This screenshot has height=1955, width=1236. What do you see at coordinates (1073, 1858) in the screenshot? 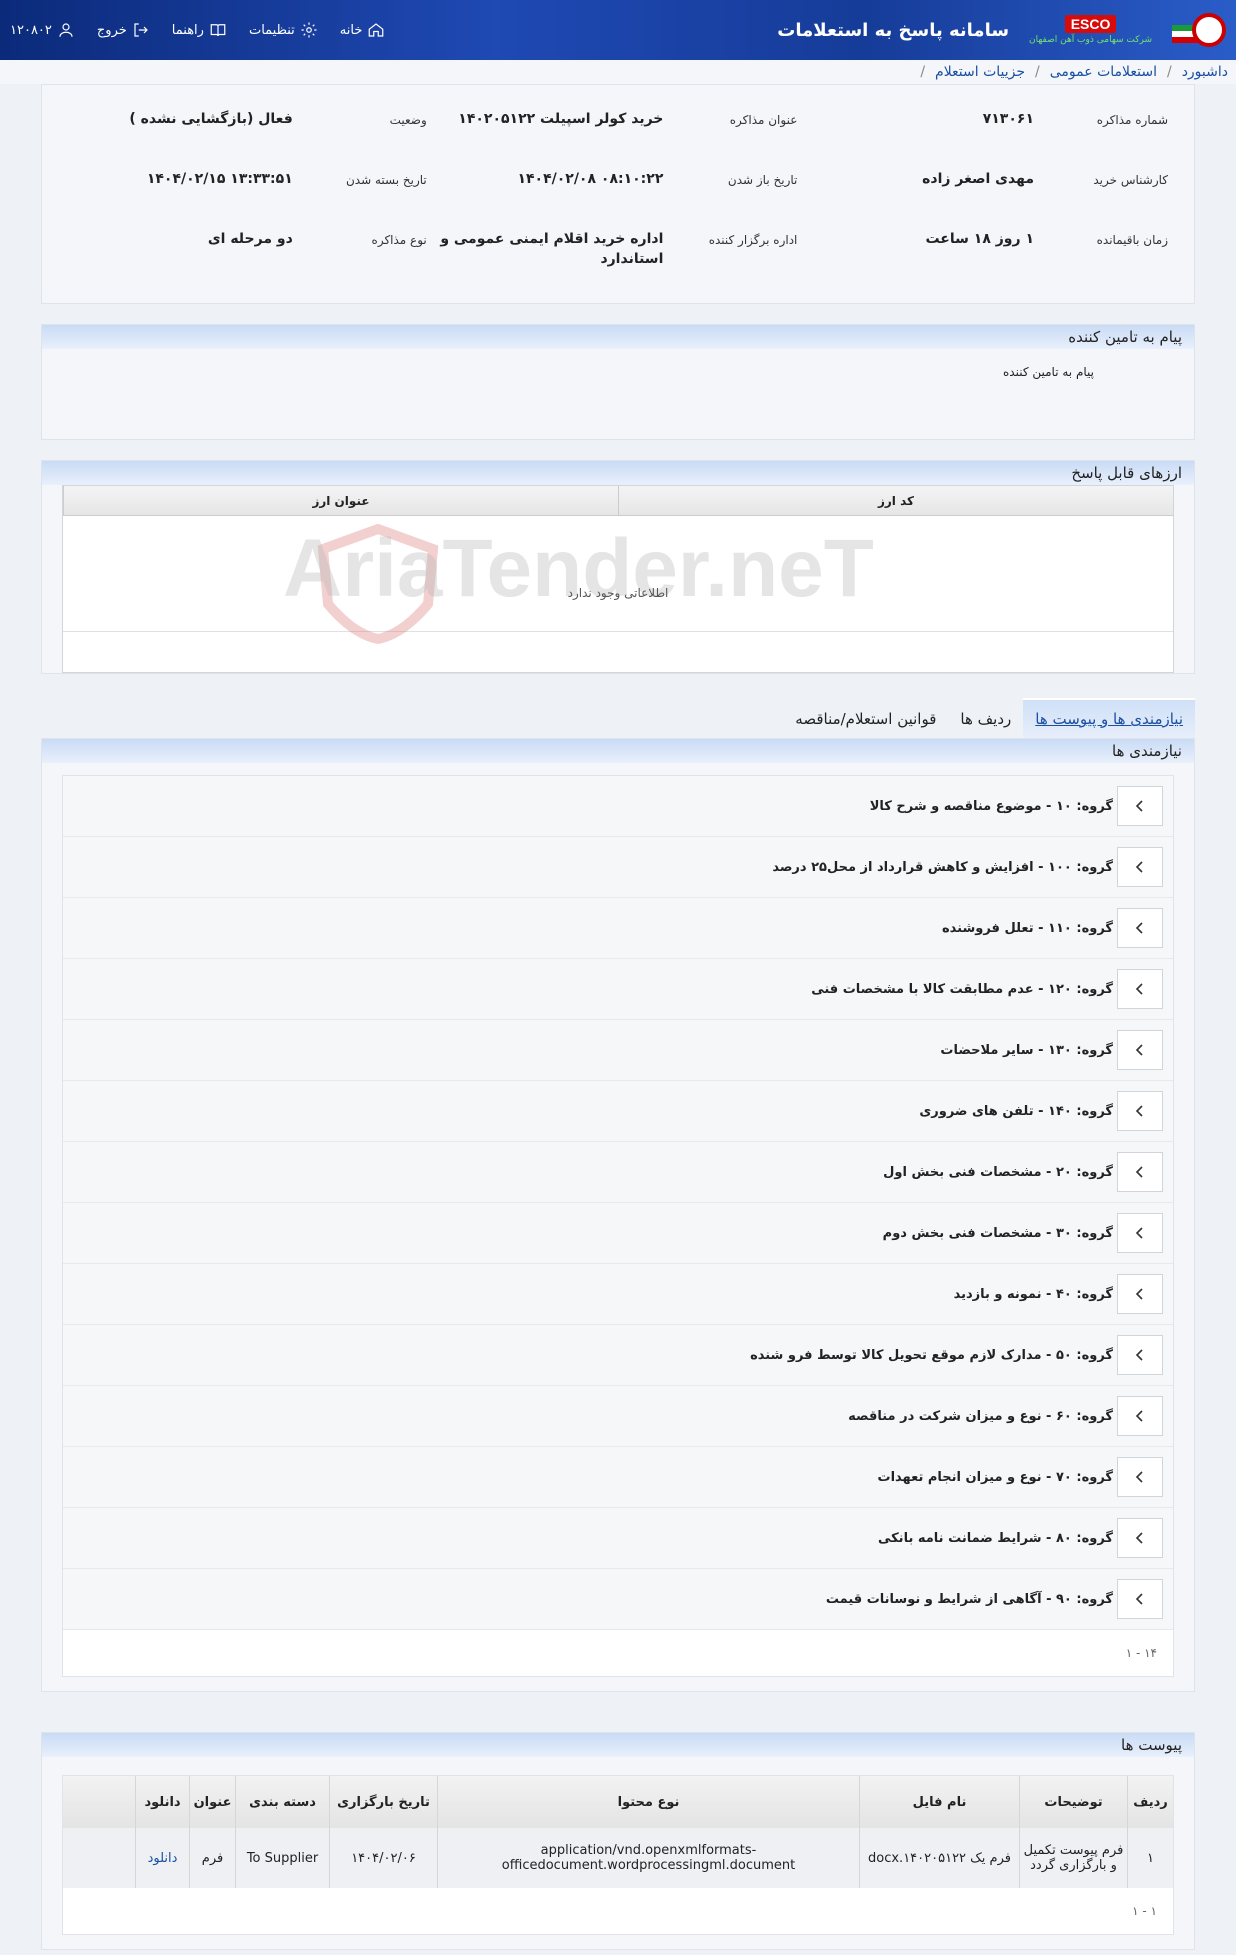
I see `row-description: فرم پیوست تکمیل و بارگزاری گردد` at bounding box center [1073, 1858].